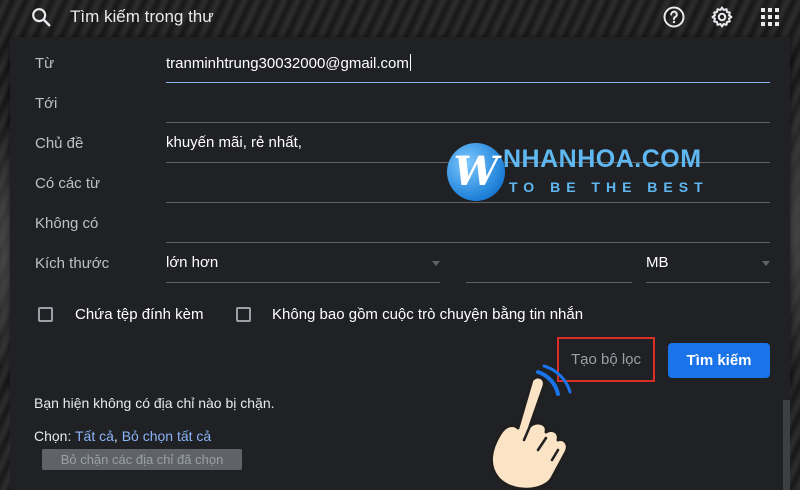 This screenshot has width=800, height=490. What do you see at coordinates (602, 159) in the screenshot?
I see `watermark-title: NHANHOA.COM` at bounding box center [602, 159].